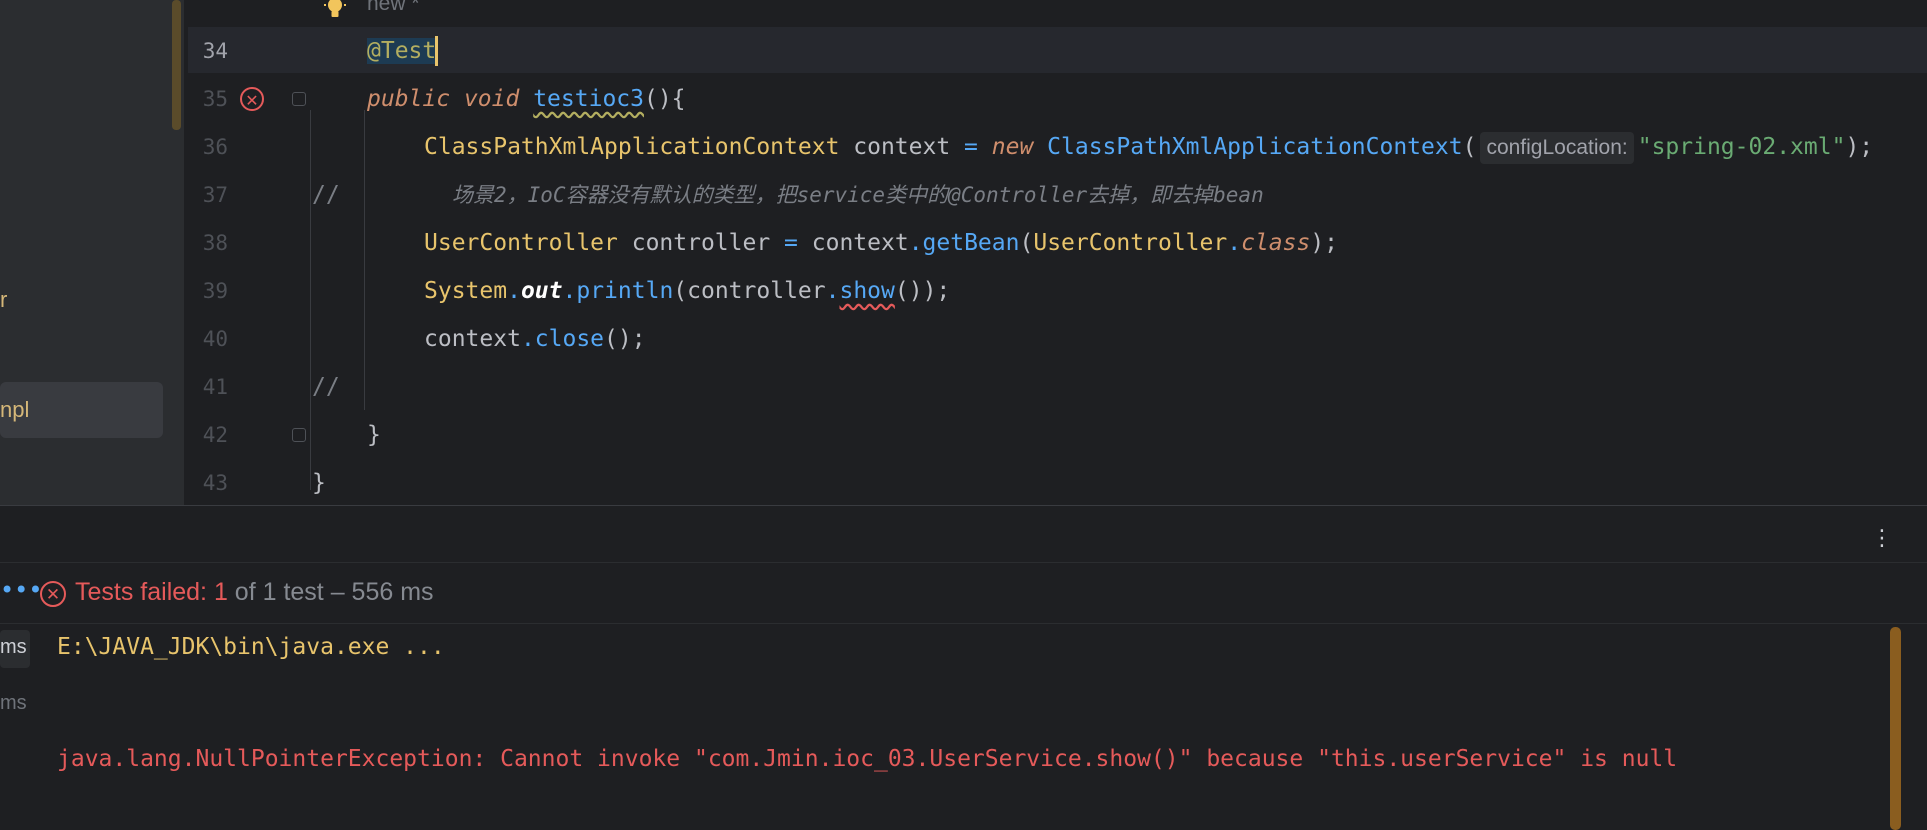 The width and height of the screenshot is (1927, 830). What do you see at coordinates (15, 726) in the screenshot?
I see `test-tree-times: ms ms` at bounding box center [15, 726].